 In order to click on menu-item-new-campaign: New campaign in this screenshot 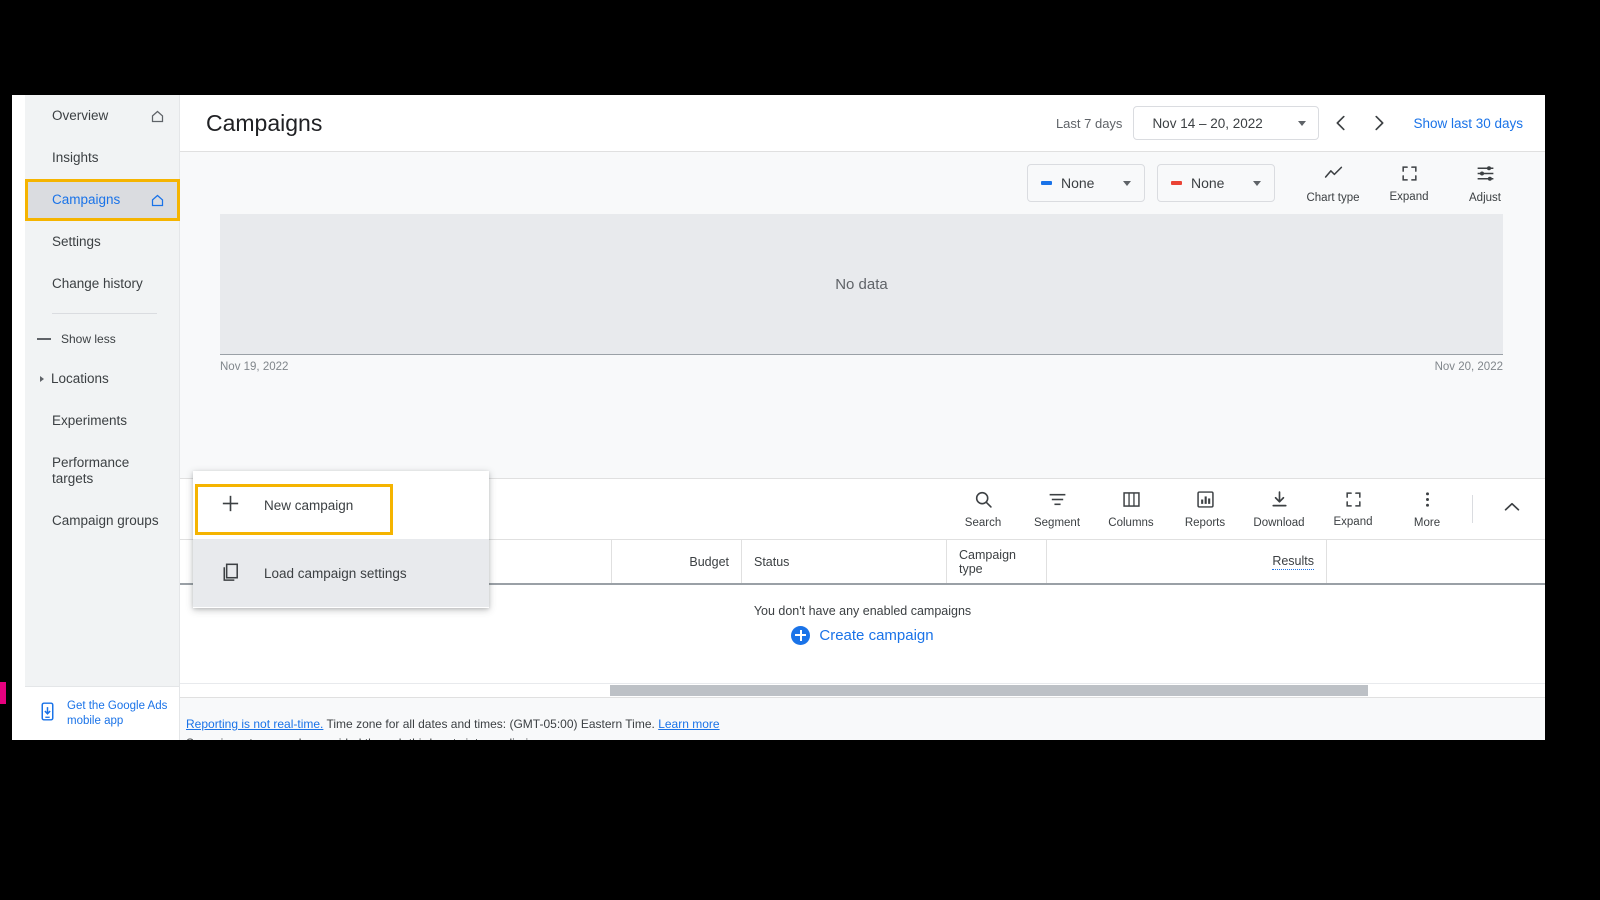, I will do `click(341, 505)`.